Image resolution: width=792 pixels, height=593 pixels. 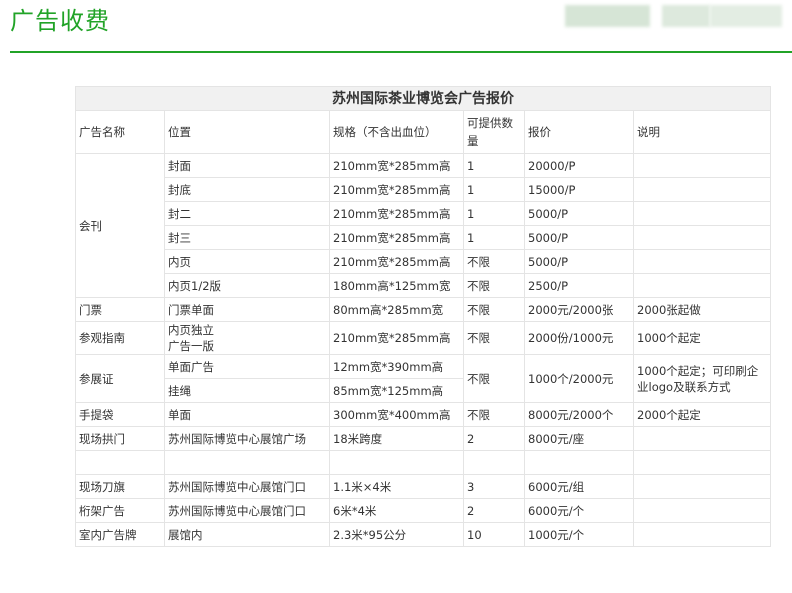 What do you see at coordinates (579, 309) in the screenshot?
I see `cell-price: 2000元/2000张` at bounding box center [579, 309].